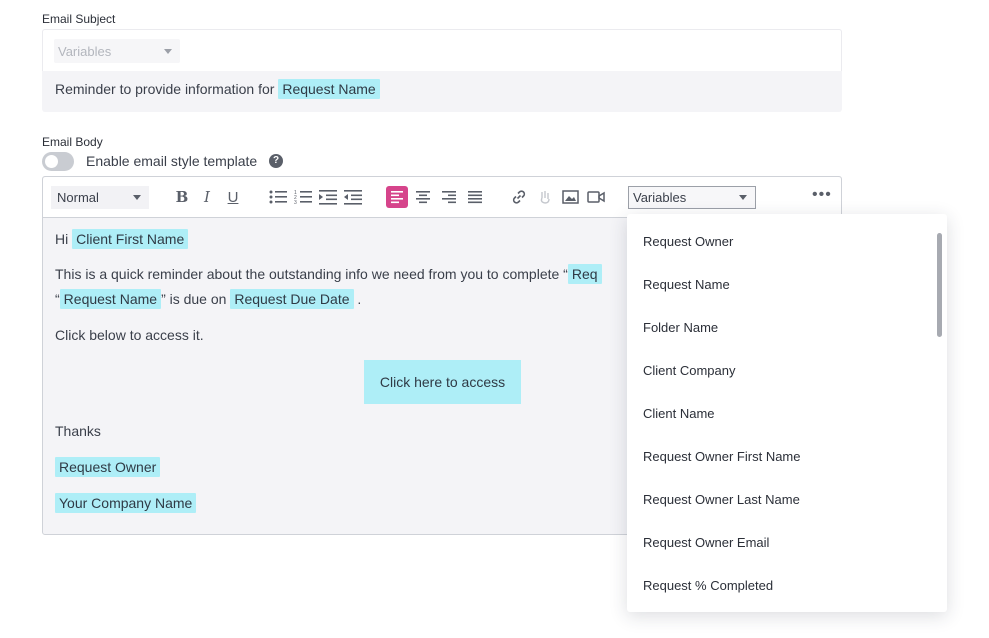  What do you see at coordinates (292, 299) in the screenshot?
I see `variable-tag: Request Due Date` at bounding box center [292, 299].